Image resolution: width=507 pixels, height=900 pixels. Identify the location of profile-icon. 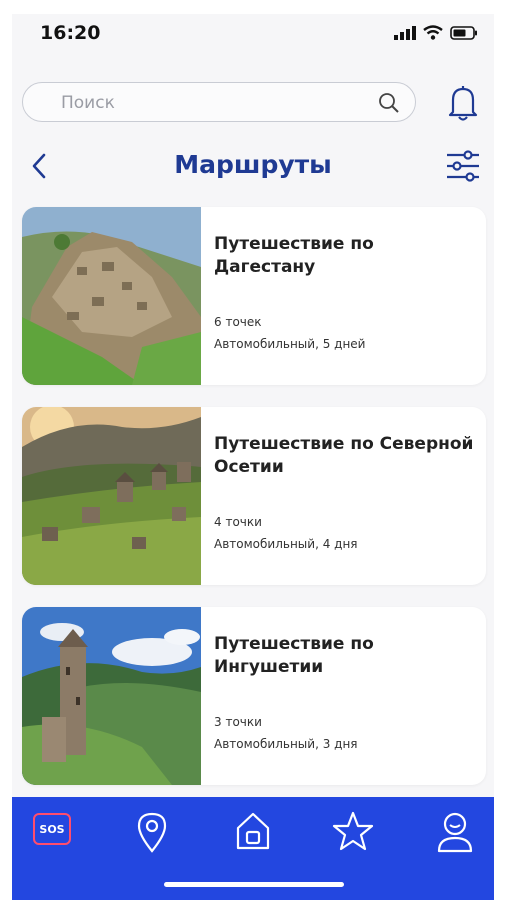
(455, 834).